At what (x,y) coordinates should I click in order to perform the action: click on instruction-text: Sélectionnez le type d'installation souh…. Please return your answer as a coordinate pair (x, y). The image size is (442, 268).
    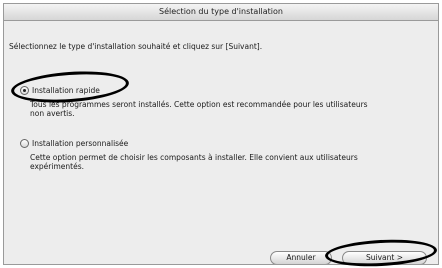
    Looking at the image, I should click on (136, 46).